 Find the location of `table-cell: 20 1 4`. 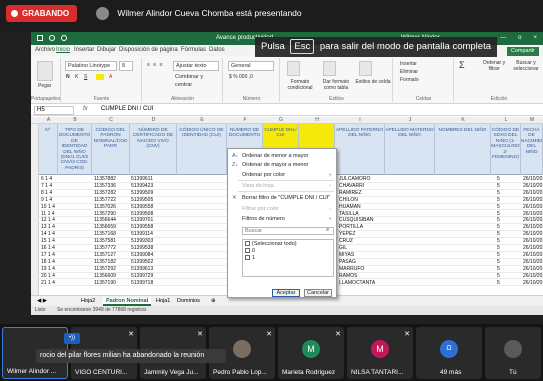

table-cell: 20 1 4 is located at coordinates (48, 276).